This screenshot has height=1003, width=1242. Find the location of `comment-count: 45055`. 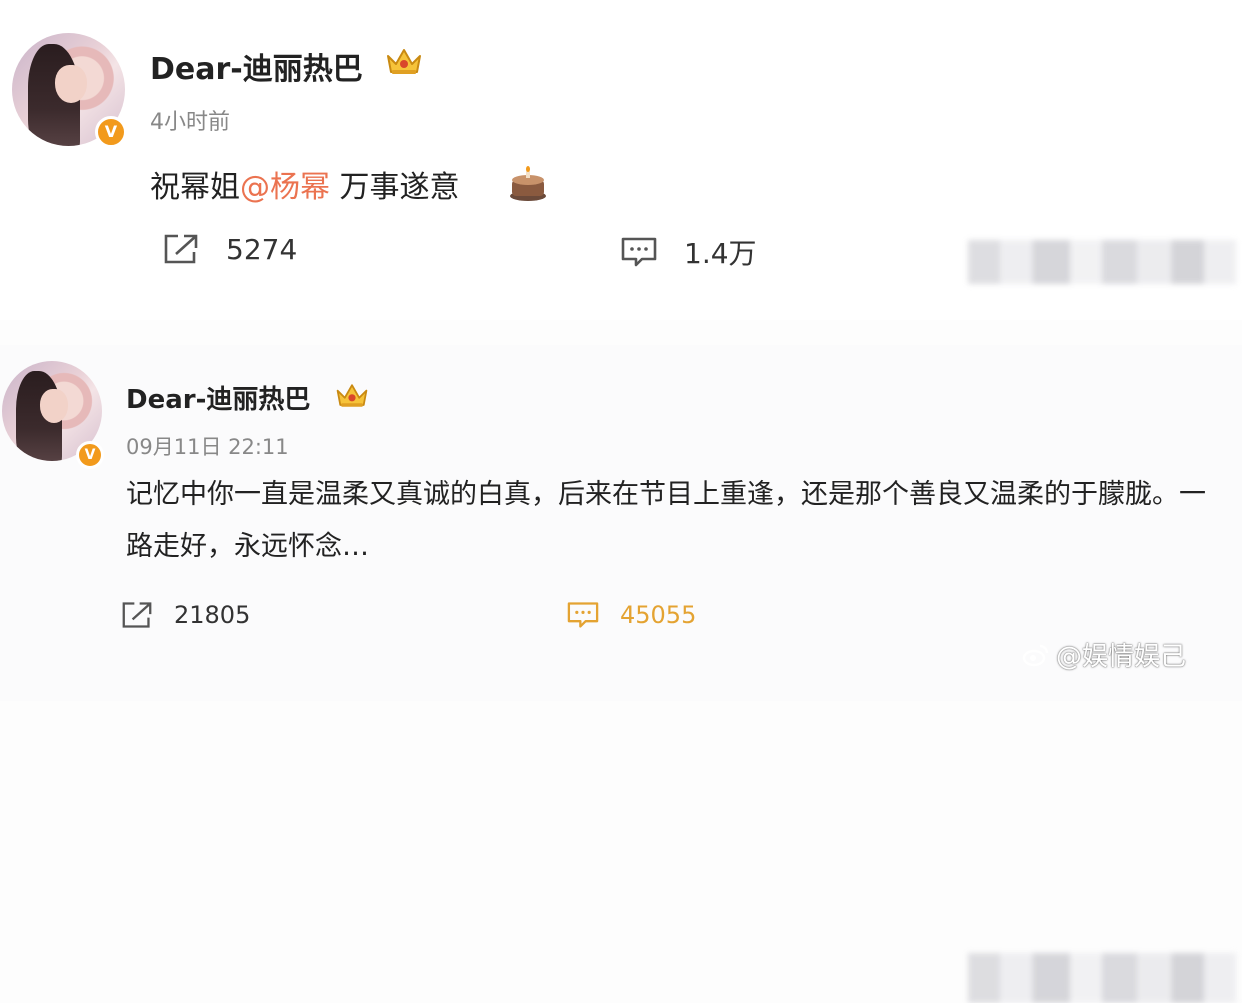

comment-count: 45055 is located at coordinates (658, 615).